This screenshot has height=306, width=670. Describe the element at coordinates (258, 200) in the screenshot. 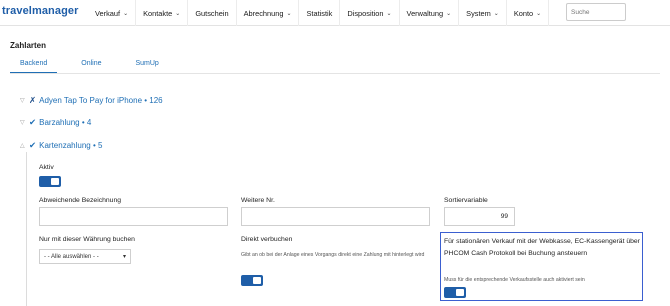

I see `weitere-nr-label: Weitere Nr.` at that location.